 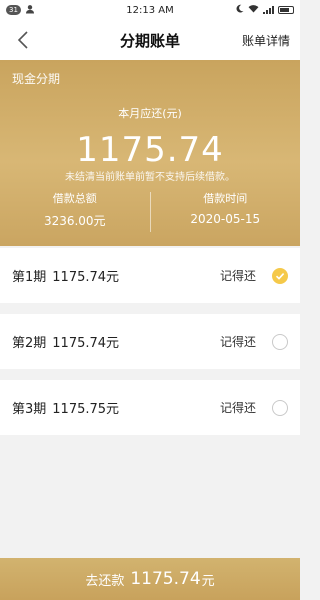 I want to click on page-title: 分期账单, so click(x=149, y=40).